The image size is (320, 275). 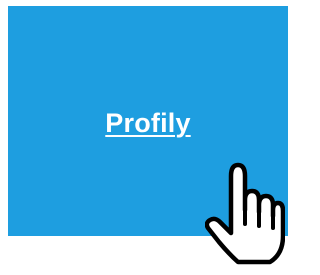 I want to click on hand-pointer-icon, so click(x=245, y=213).